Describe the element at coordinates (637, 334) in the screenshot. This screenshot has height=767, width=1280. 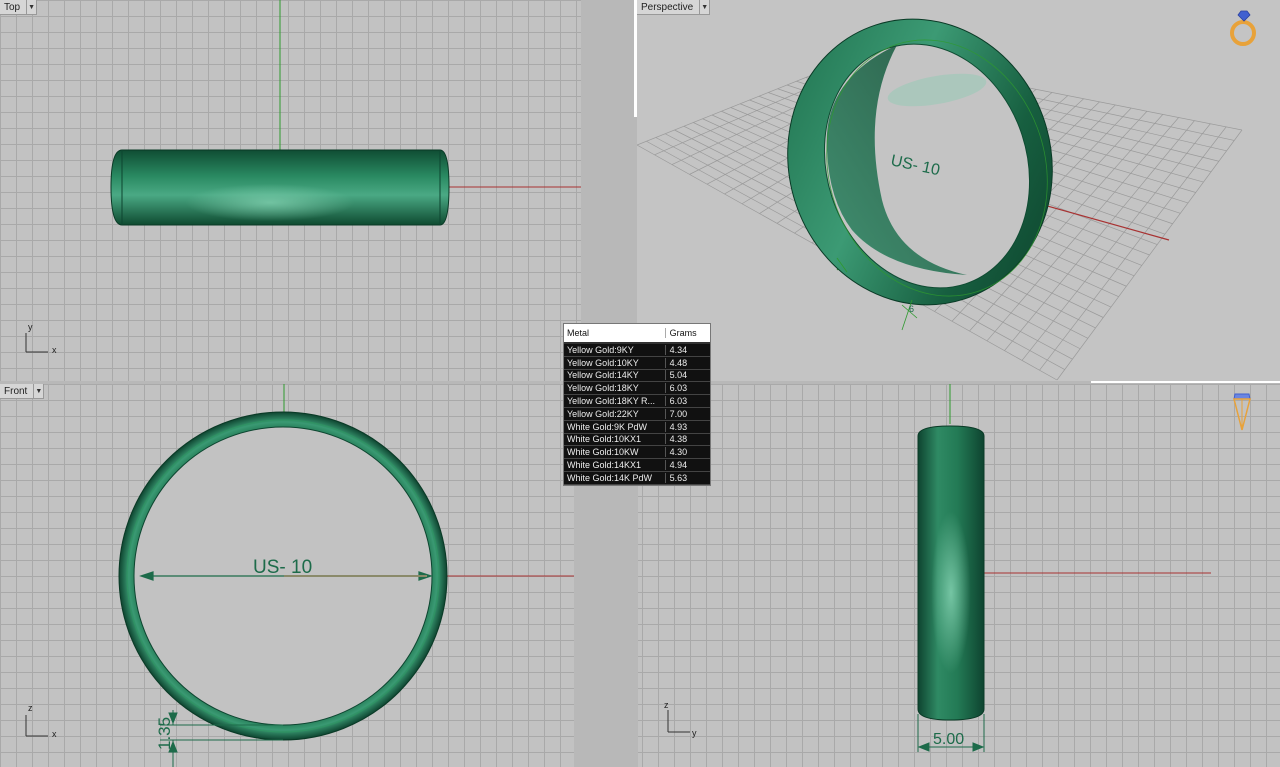
I see `table-header: Metal Grams` at that location.